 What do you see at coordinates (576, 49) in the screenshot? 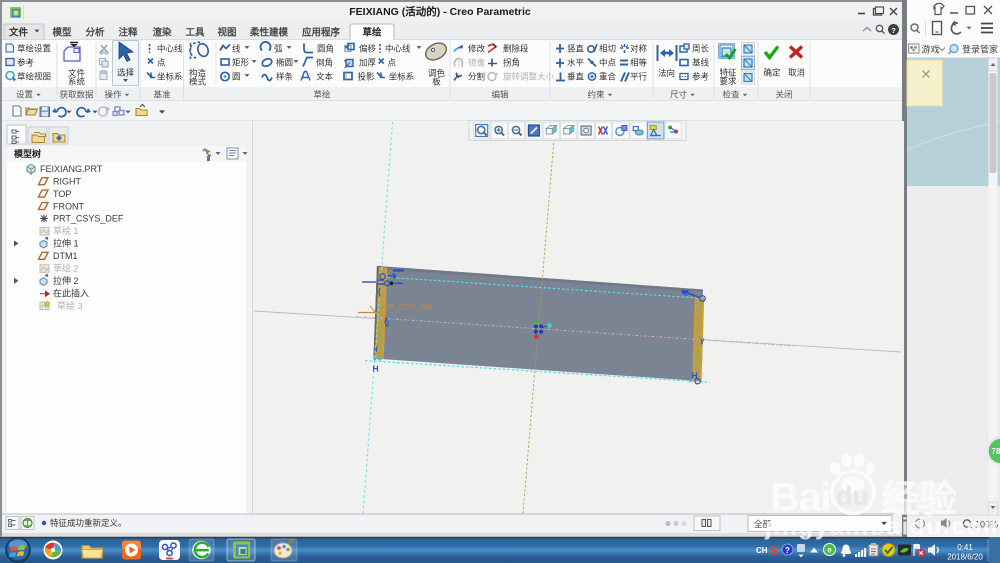
I see `svg-text: 竖直` at bounding box center [576, 49].